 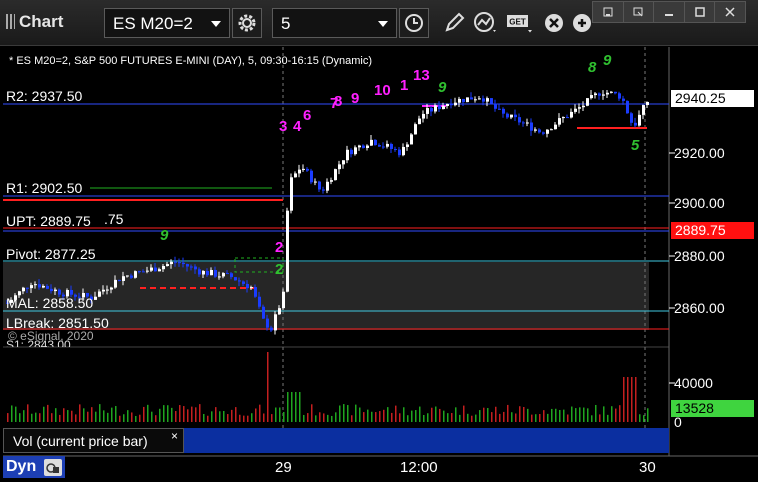 What do you see at coordinates (93, 440) in the screenshot?
I see `volume-panel-title: Vol (current price bar)` at bounding box center [93, 440].